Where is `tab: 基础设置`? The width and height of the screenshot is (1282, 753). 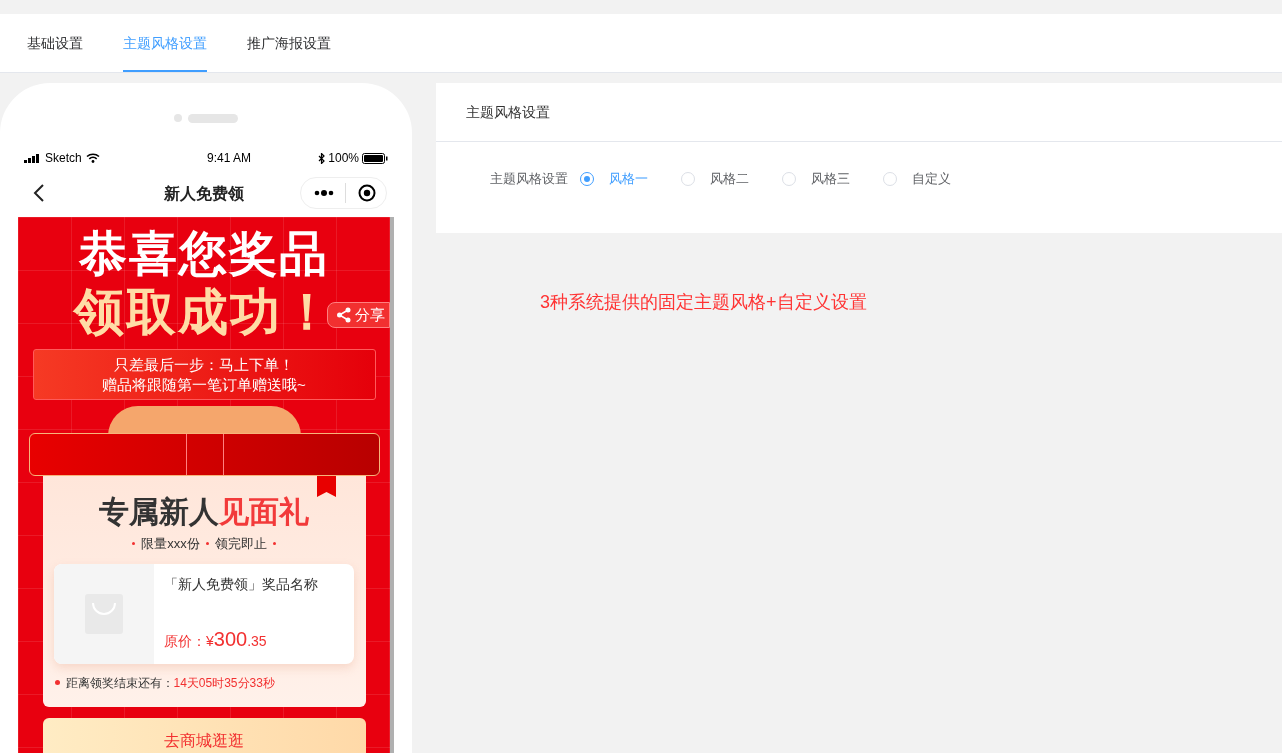
tab: 基础设置 is located at coordinates (55, 42).